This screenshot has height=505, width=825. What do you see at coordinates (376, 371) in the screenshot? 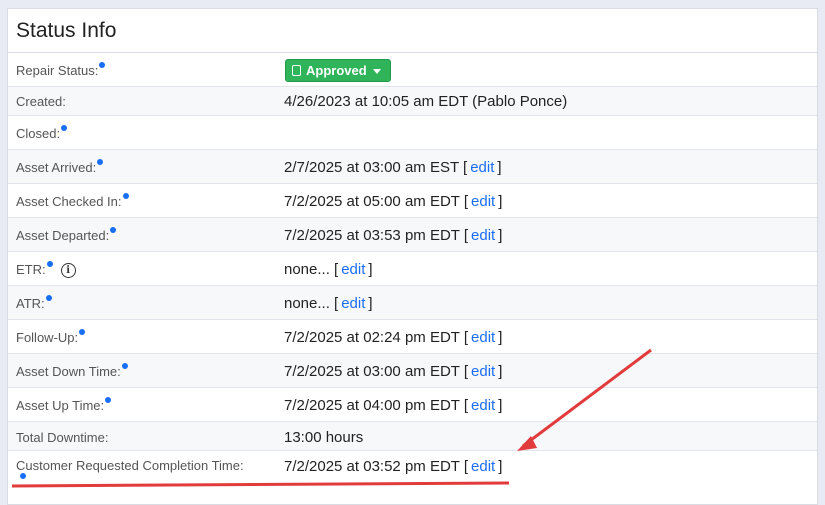
I see `row-value: 7/2/2025 at 03:00 am EDT [` at bounding box center [376, 371].